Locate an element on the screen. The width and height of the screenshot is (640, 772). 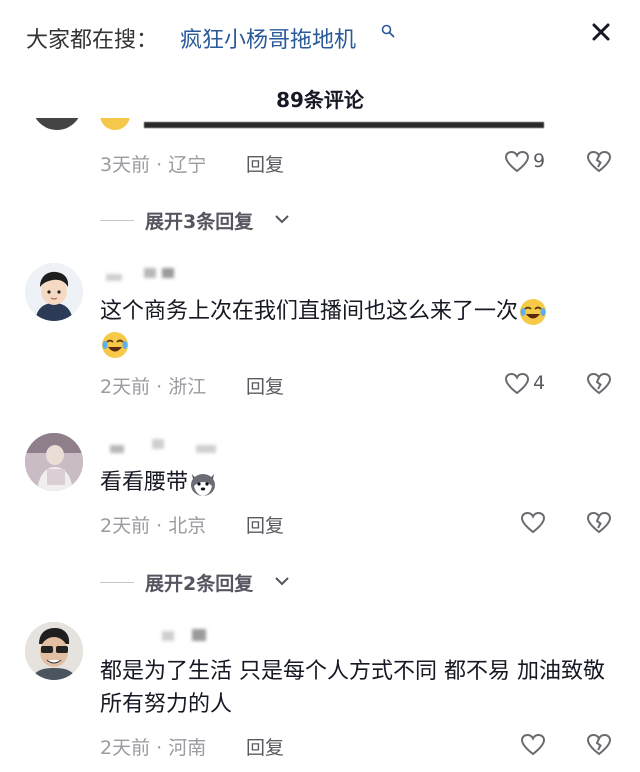
comment-meta: 3天前 · 辽宁 is located at coordinates (153, 165).